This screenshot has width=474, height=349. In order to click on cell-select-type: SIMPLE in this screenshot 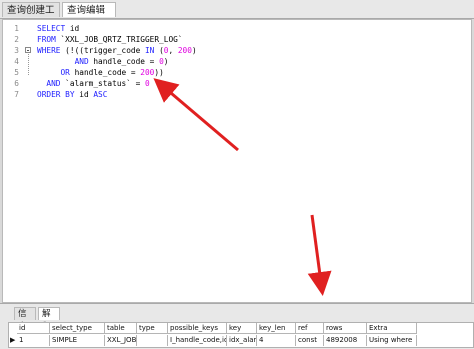, I will do `click(77, 340)`.